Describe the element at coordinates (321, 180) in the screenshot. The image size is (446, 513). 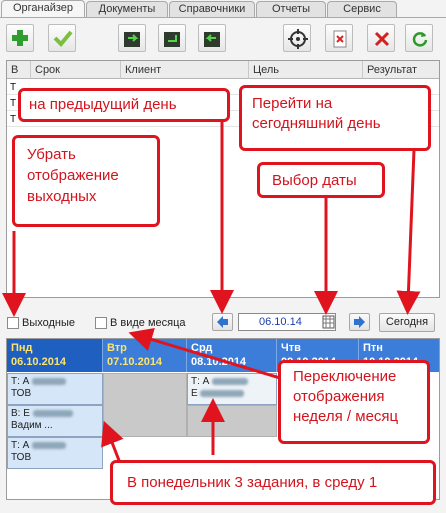
I see `callout-date-pick: Выбор даты` at that location.